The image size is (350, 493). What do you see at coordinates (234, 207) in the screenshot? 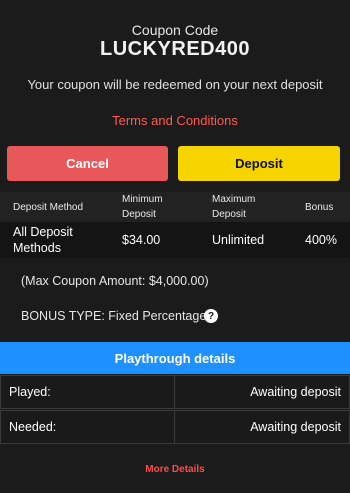
I see `header-maximum-deposit: Maximum Deposit` at bounding box center [234, 207].